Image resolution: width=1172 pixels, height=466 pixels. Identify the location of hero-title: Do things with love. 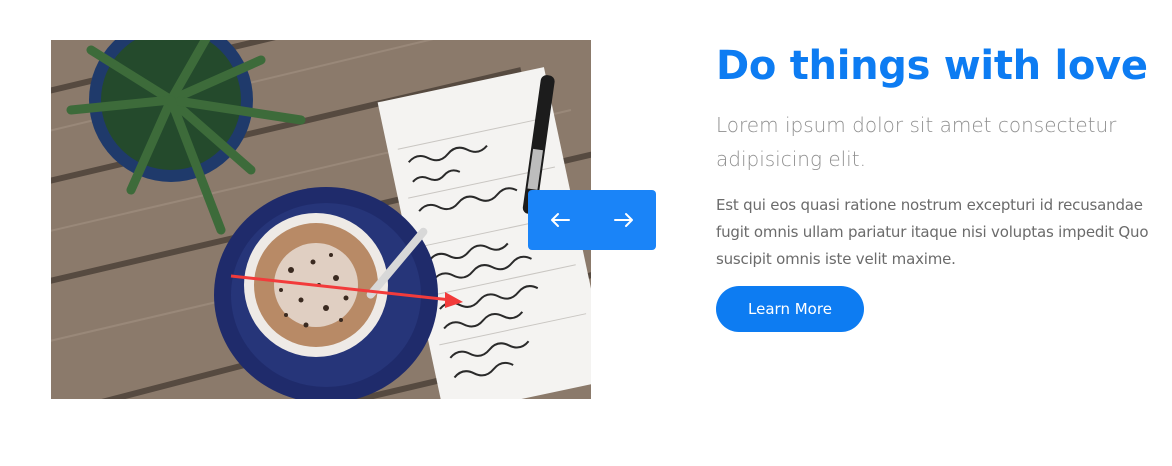
(932, 66).